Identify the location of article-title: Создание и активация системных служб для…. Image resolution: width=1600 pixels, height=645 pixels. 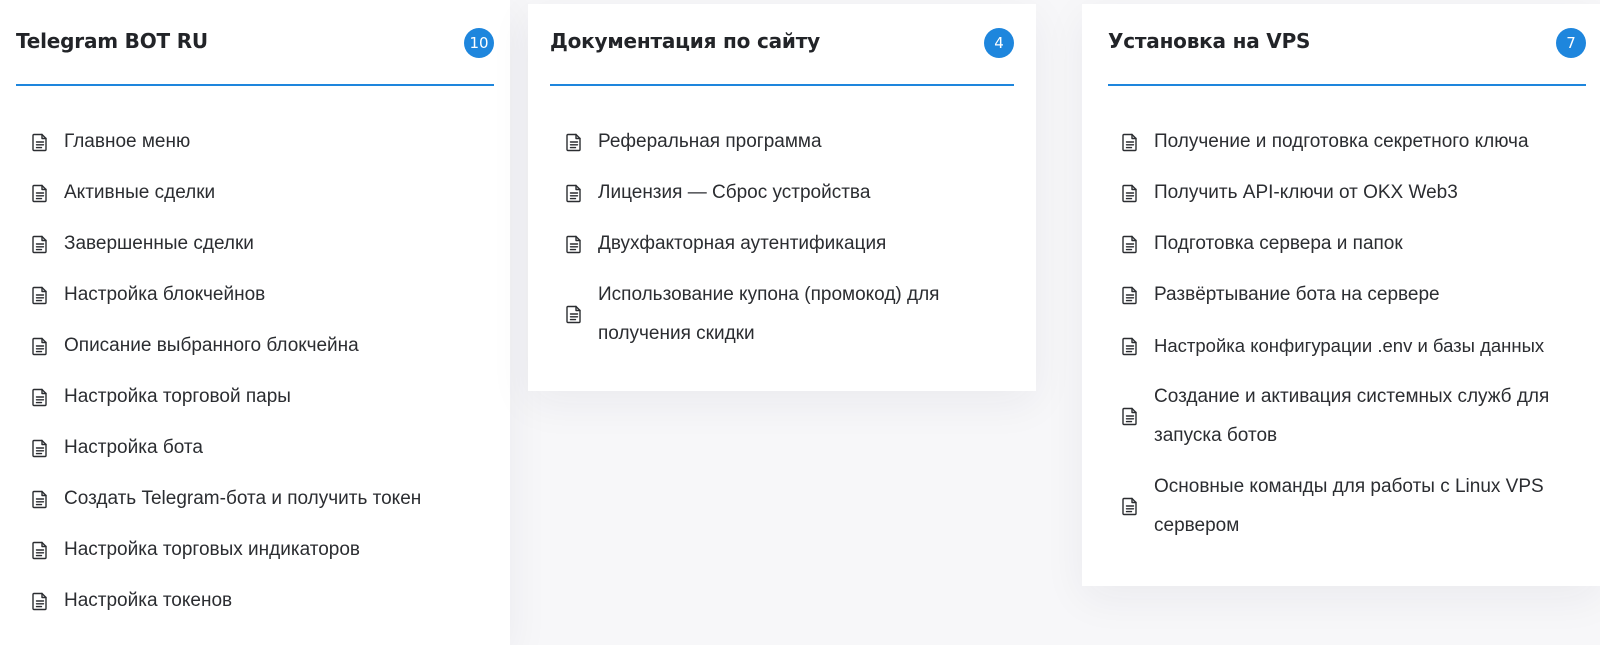
(1359, 416).